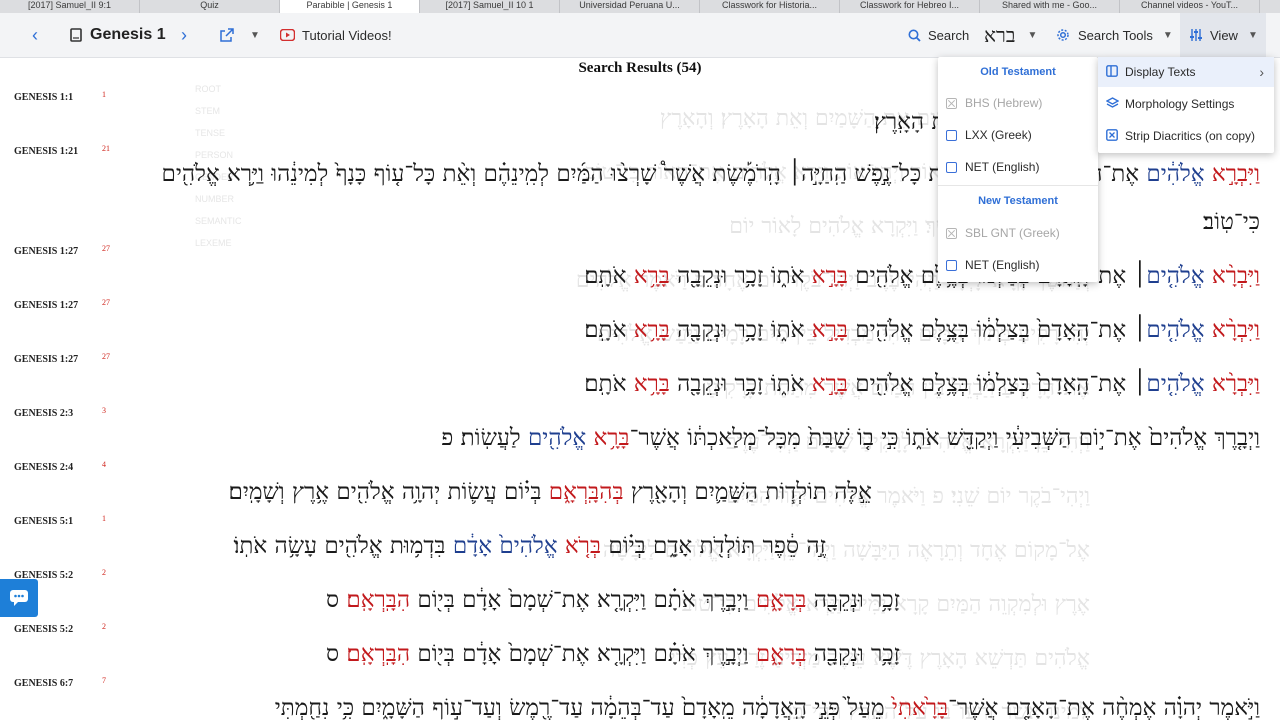 Image resolution: width=1280 pixels, height=720 pixels. Describe the element at coordinates (1180, 104) in the screenshot. I see `menu-item-label: Morphology Settings` at that location.